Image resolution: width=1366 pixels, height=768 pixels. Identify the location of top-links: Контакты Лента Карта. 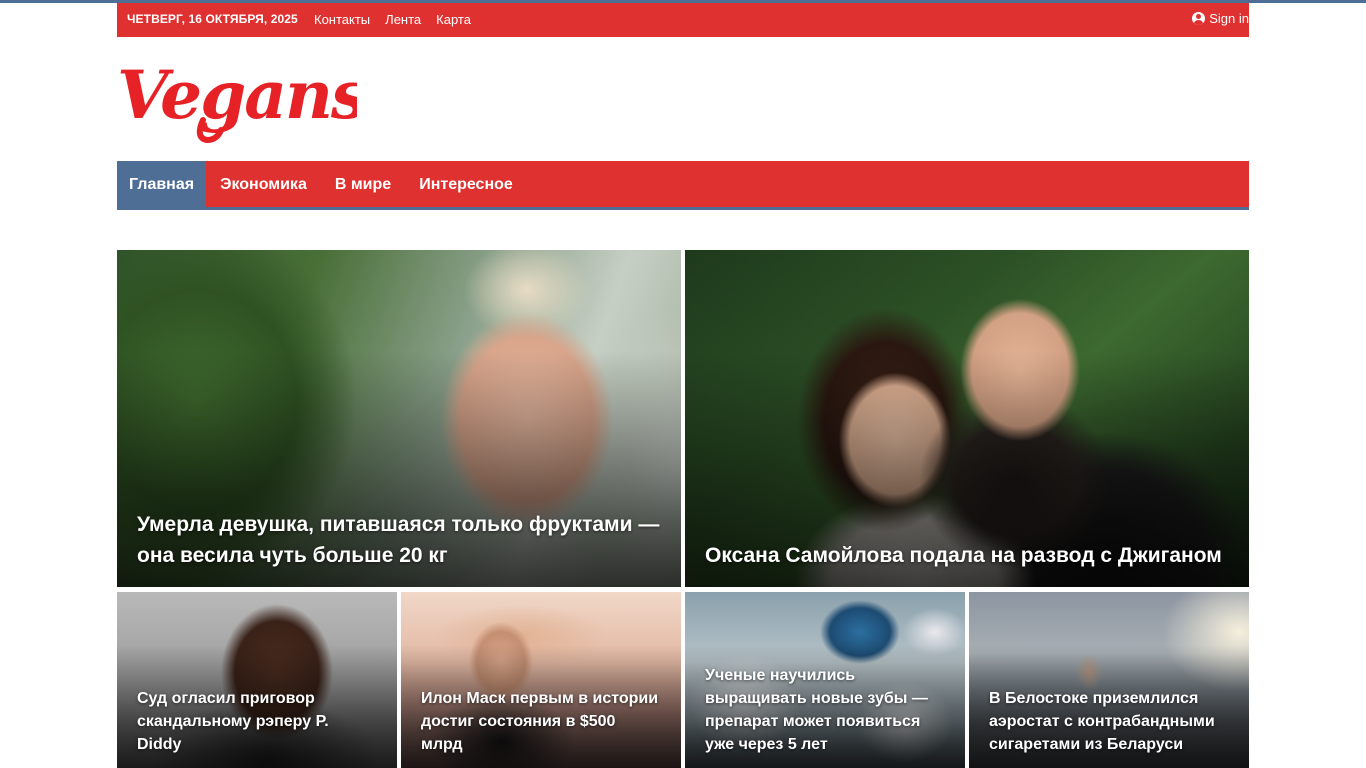
(392, 19).